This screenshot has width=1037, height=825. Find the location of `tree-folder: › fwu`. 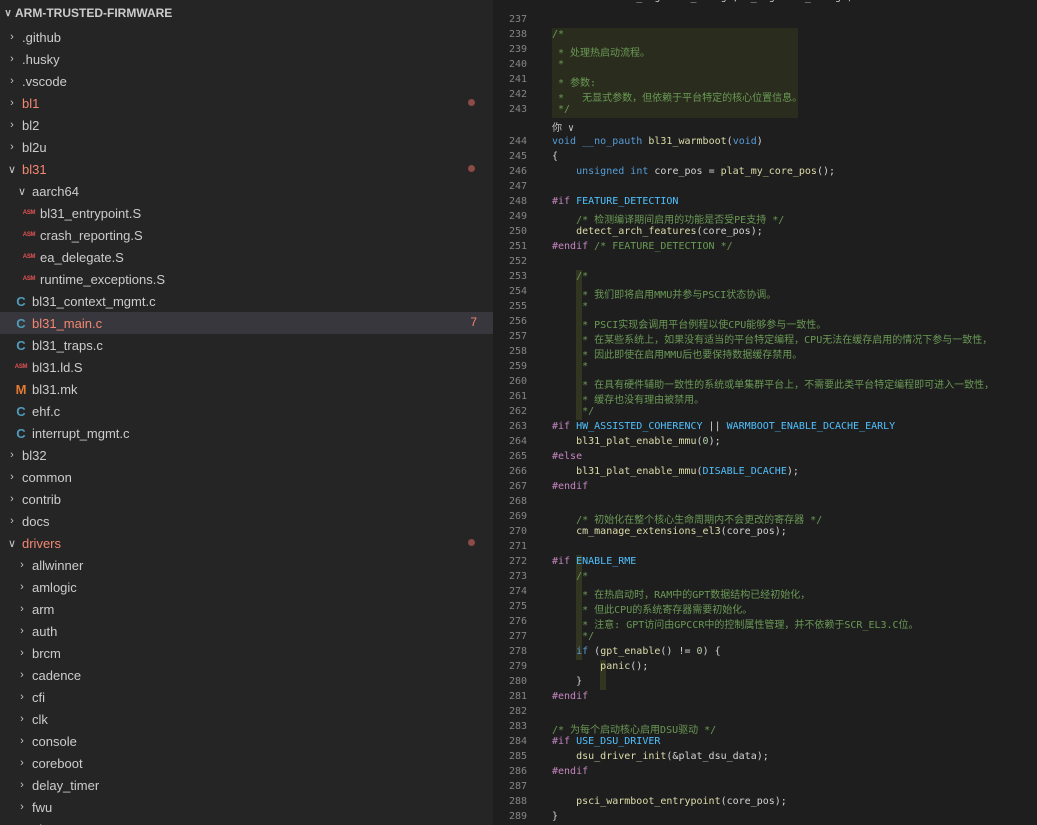

tree-folder: › fwu is located at coordinates (246, 807).